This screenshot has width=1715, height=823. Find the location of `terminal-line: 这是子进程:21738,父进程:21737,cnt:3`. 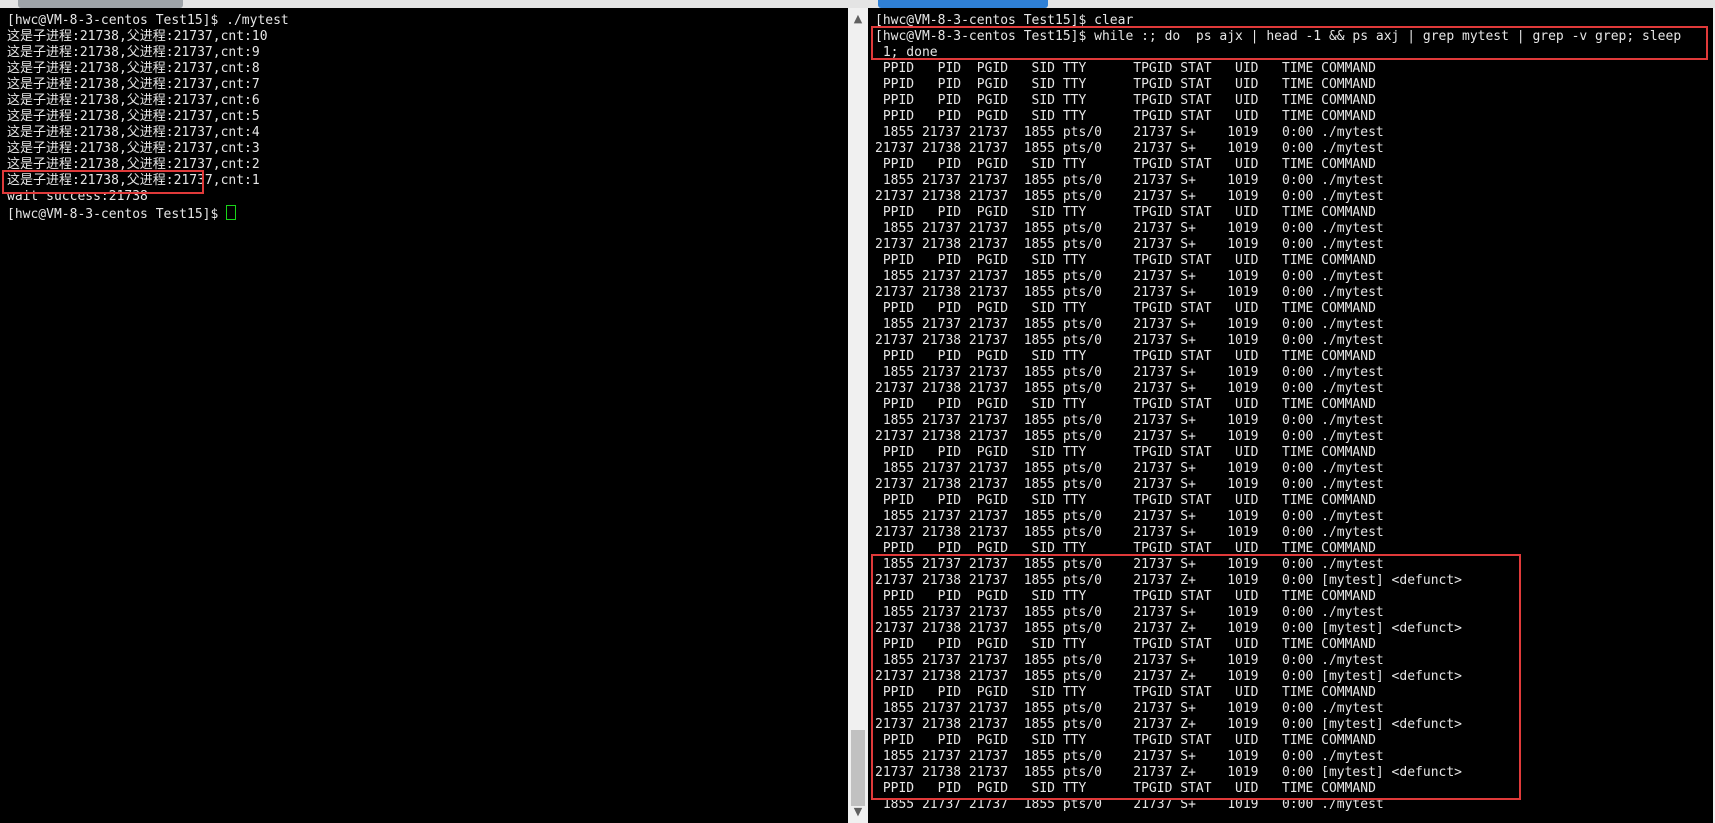

terminal-line: 这是子进程:21738,父进程:21737,cnt:3 is located at coordinates (133, 148).